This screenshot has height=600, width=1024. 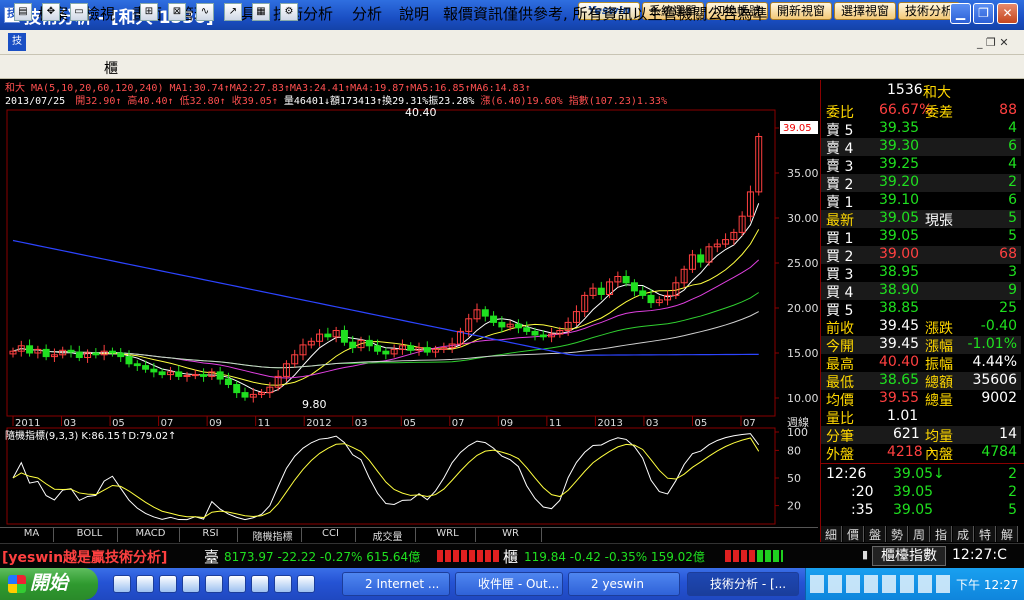 What do you see at coordinates (840, 113) in the screenshot?
I see `ratio-label: 委比` at bounding box center [840, 113].